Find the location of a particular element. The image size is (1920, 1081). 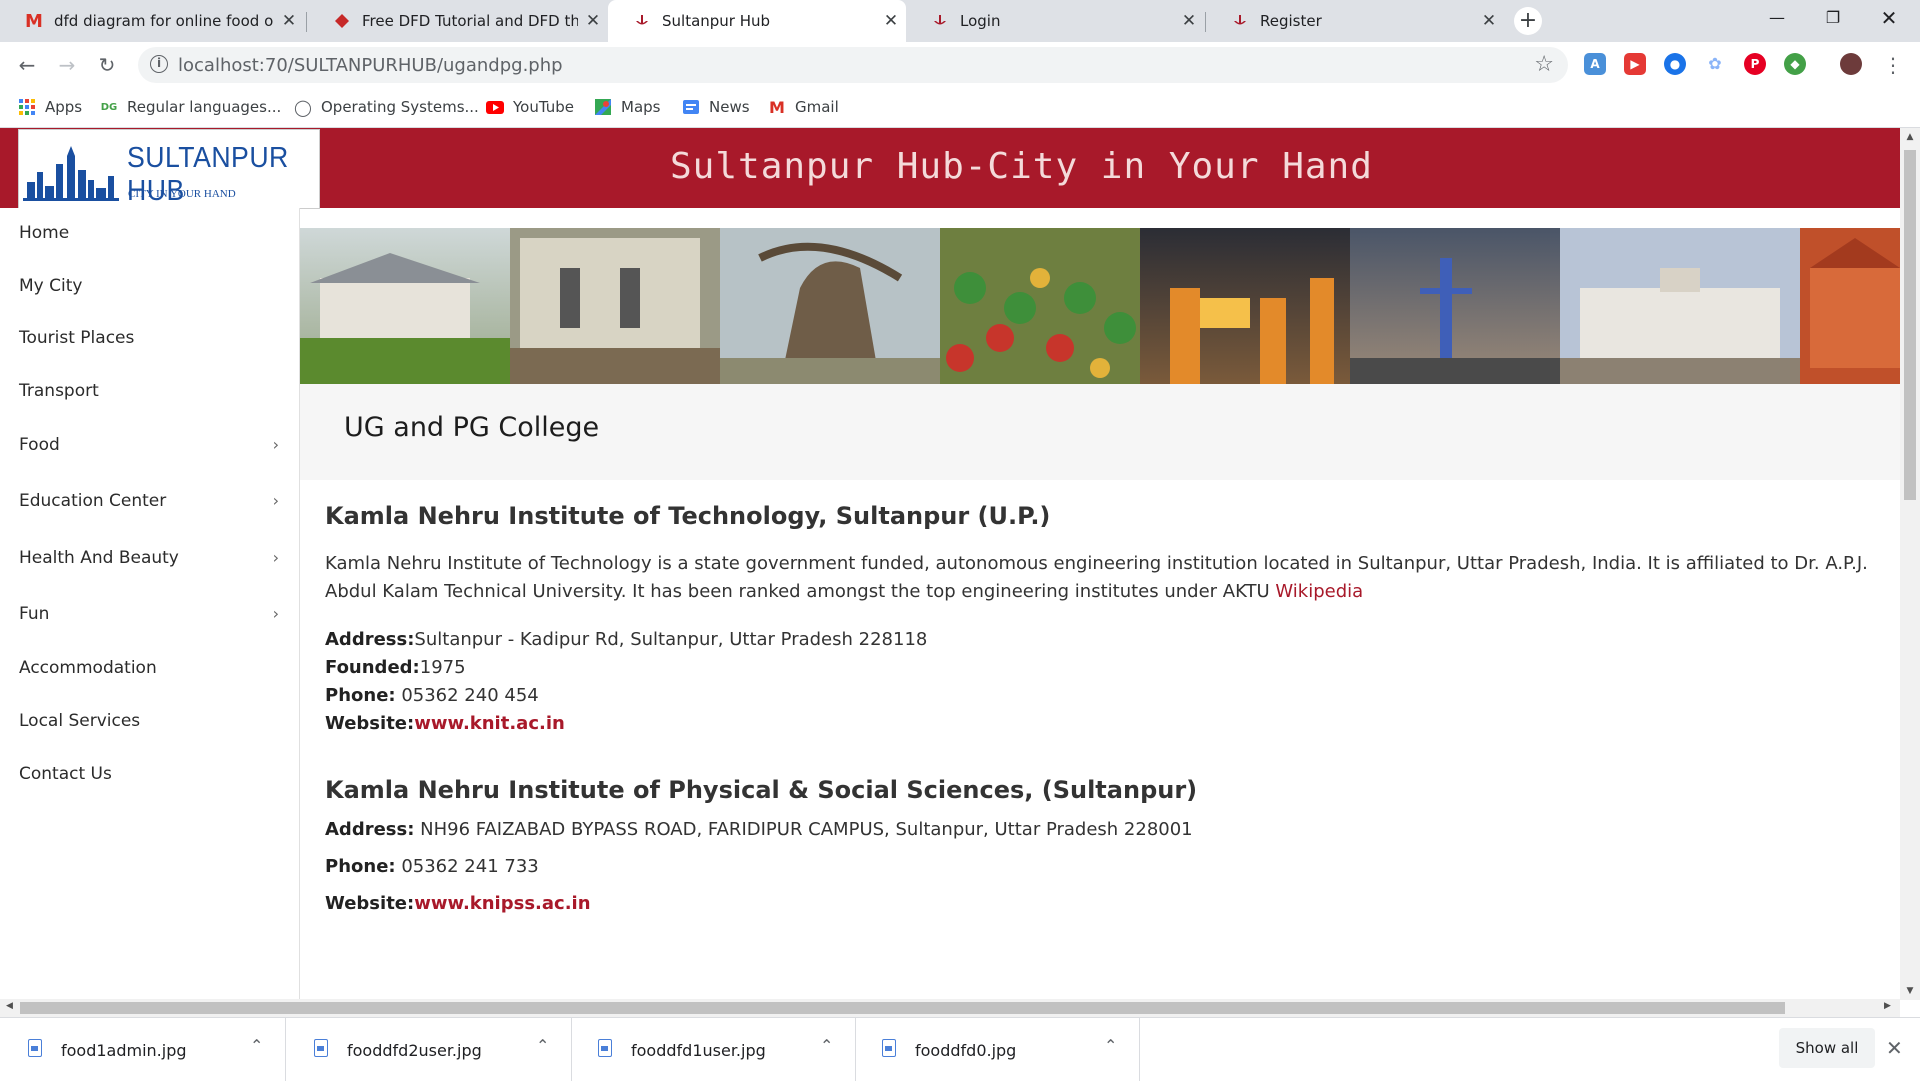

sidebar-item-transport: Transport is located at coordinates (149, 391).